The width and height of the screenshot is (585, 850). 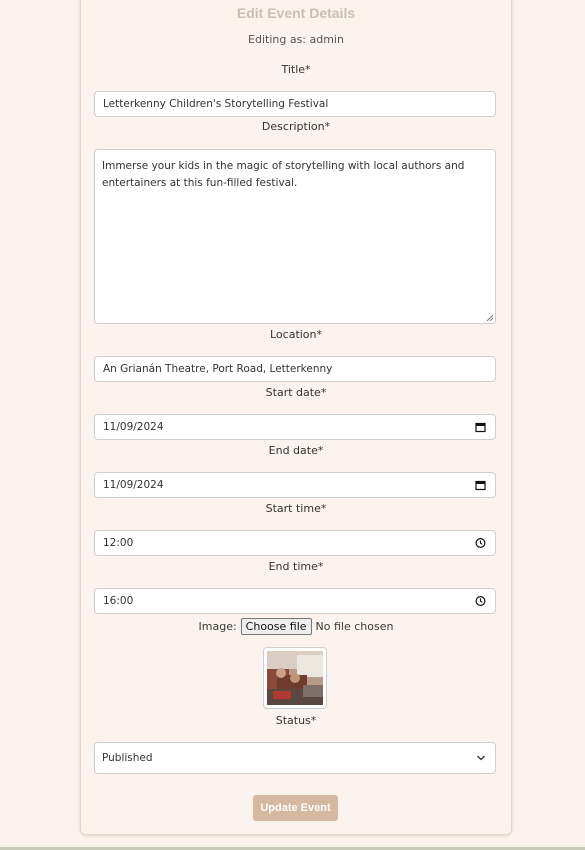 I want to click on end-time-value: 16:00, so click(x=118, y=601).